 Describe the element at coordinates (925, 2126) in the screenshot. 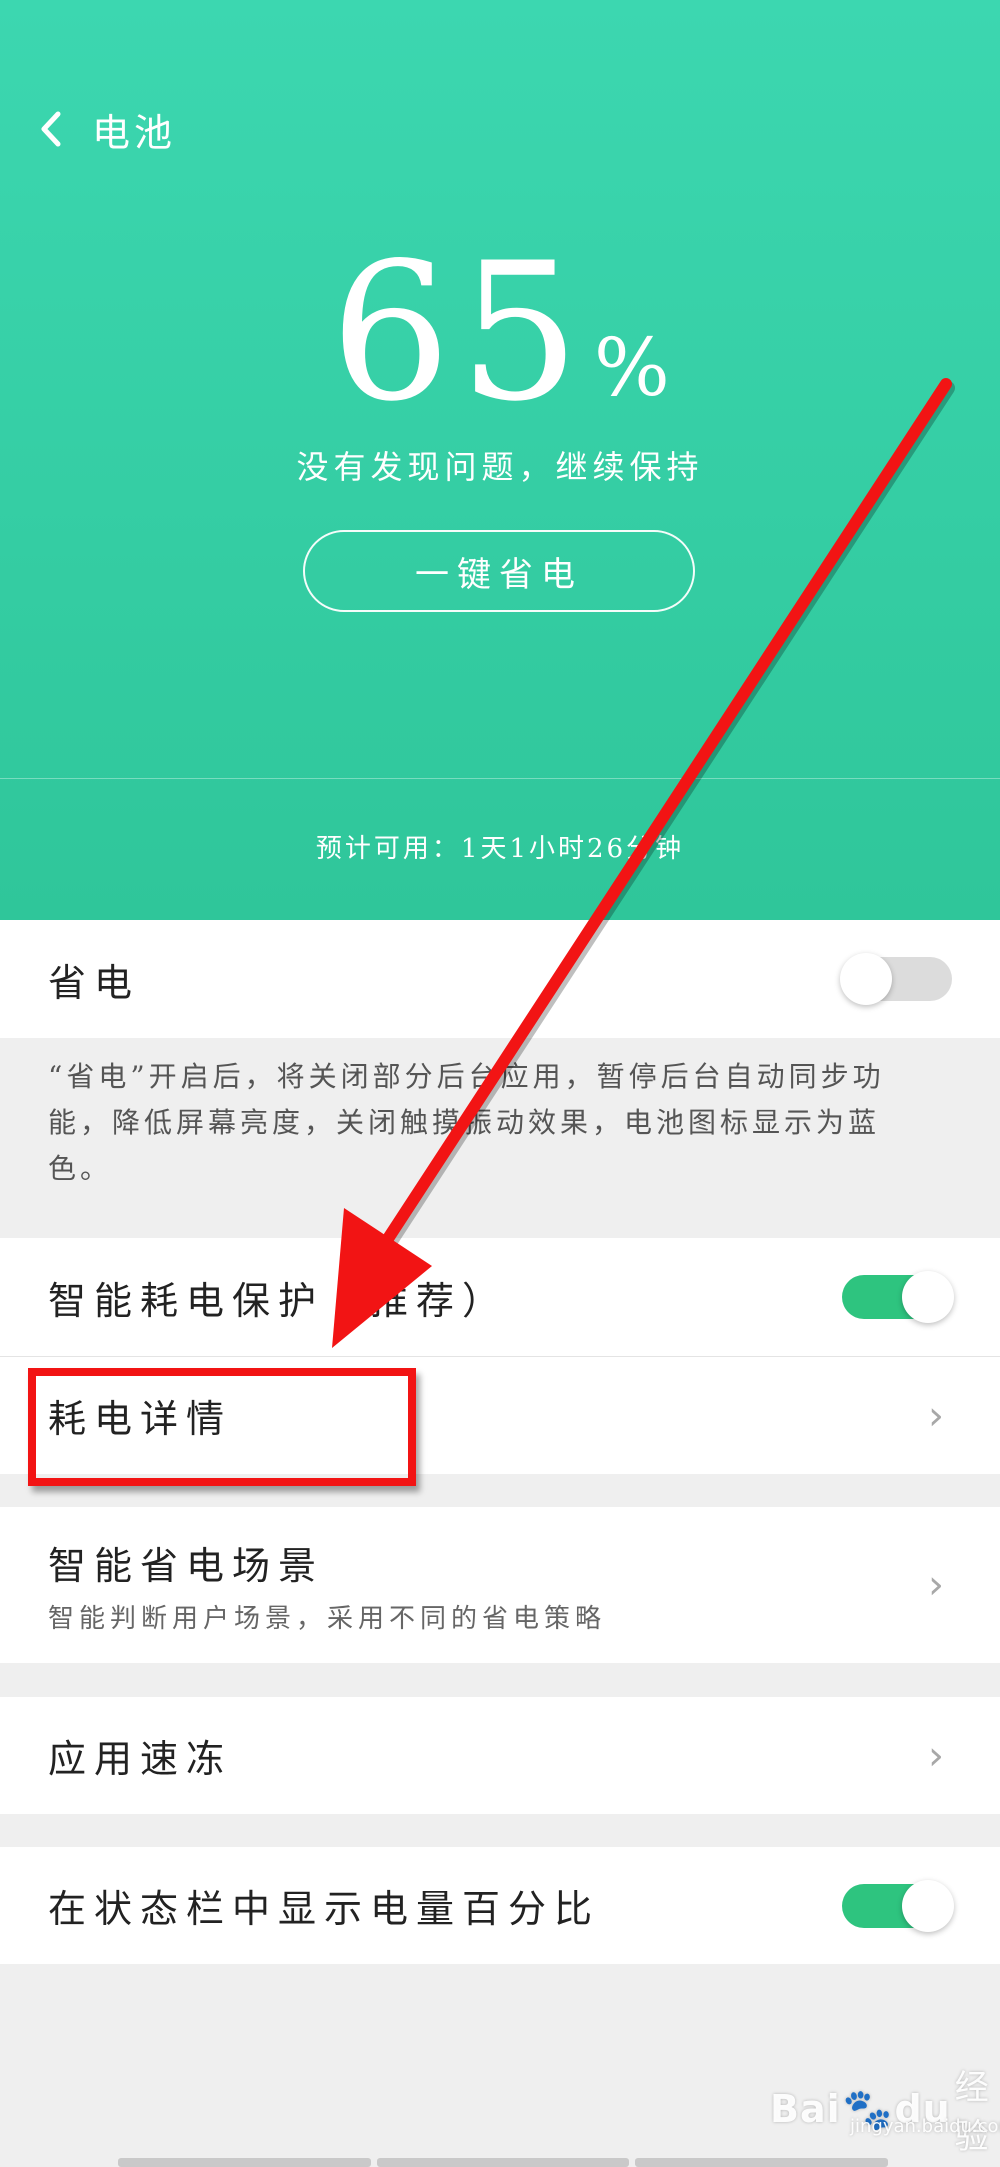

I see `watermark-url: jingyan.baidu.com` at that location.